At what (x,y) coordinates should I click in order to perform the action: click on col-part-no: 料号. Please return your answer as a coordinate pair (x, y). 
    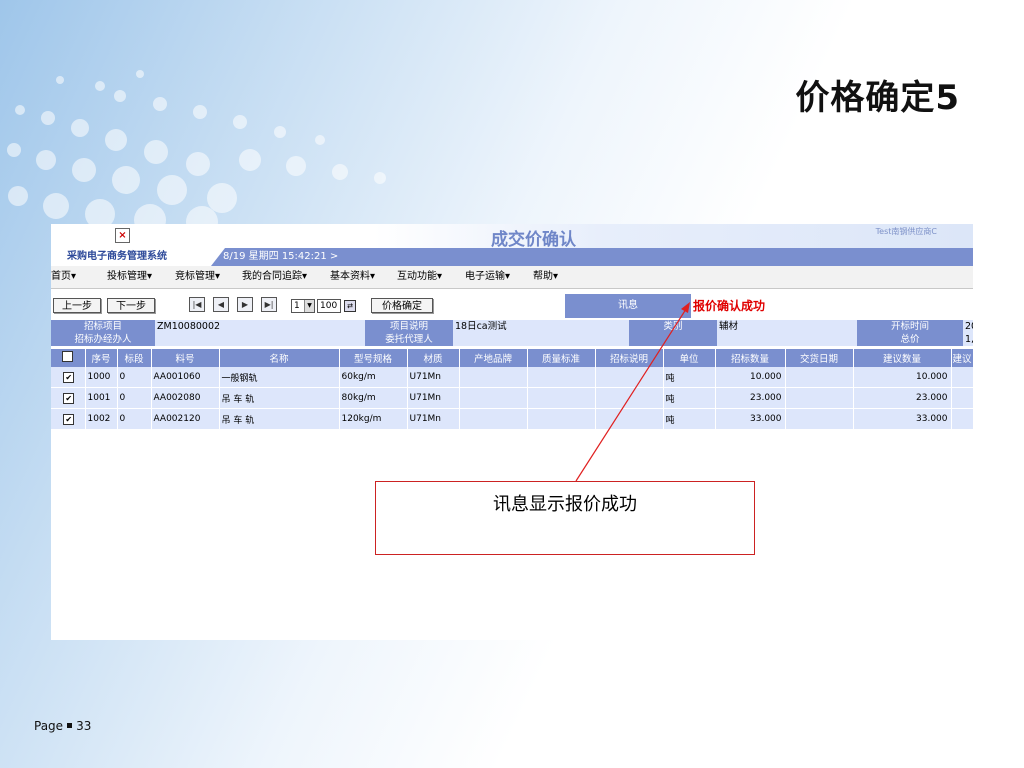
    Looking at the image, I should click on (185, 358).